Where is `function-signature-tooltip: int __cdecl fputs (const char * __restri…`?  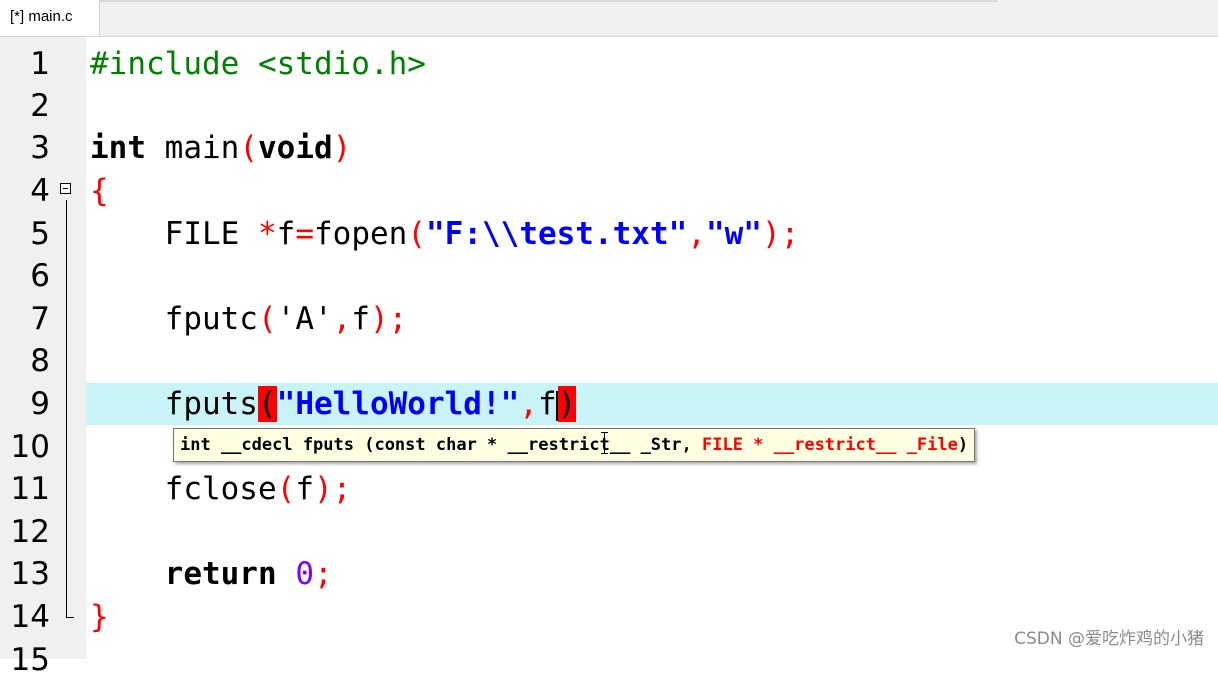 function-signature-tooltip: int __cdecl fputs (const char * __restri… is located at coordinates (574, 445).